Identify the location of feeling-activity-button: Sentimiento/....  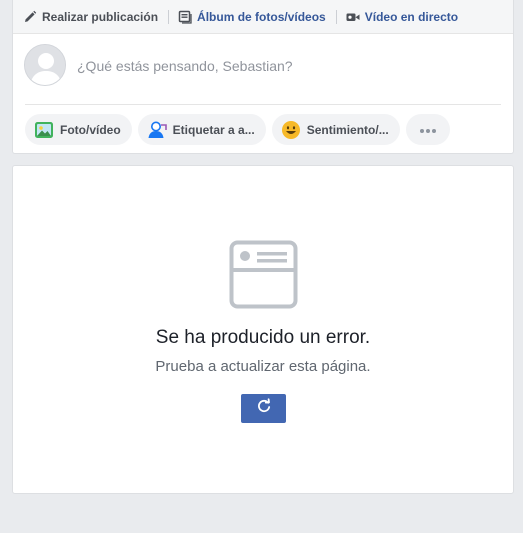
(335, 129).